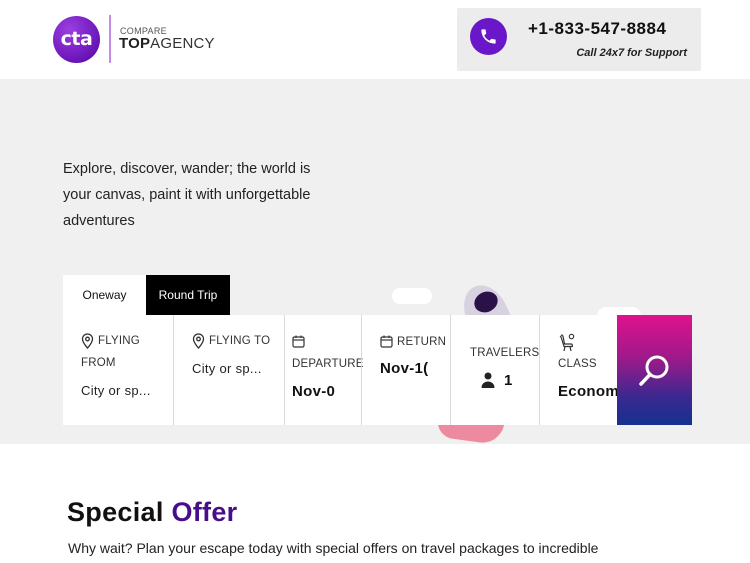 The height and width of the screenshot is (563, 750). I want to click on departure-input: Nov-0, so click(322, 391).